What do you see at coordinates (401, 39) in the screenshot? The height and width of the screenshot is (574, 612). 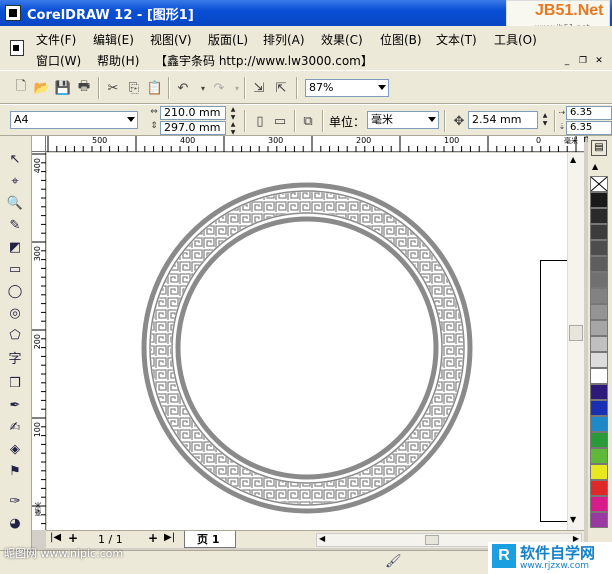 I see `menu-bitmaps: 位图(B)` at bounding box center [401, 39].